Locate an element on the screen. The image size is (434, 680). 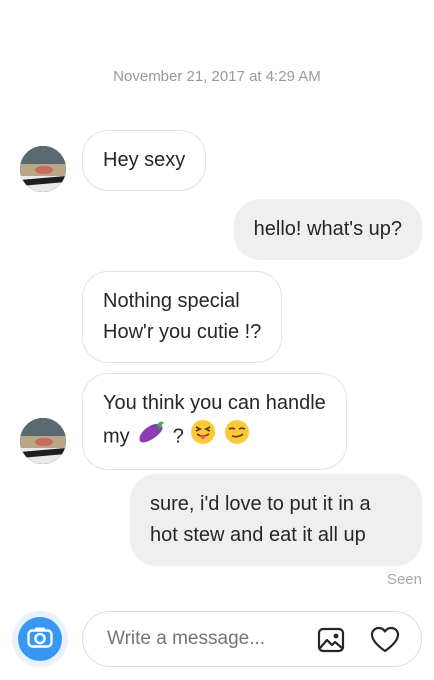
incoming-message-bubble: Nothing special How'r you cutie !? is located at coordinates (182, 317).